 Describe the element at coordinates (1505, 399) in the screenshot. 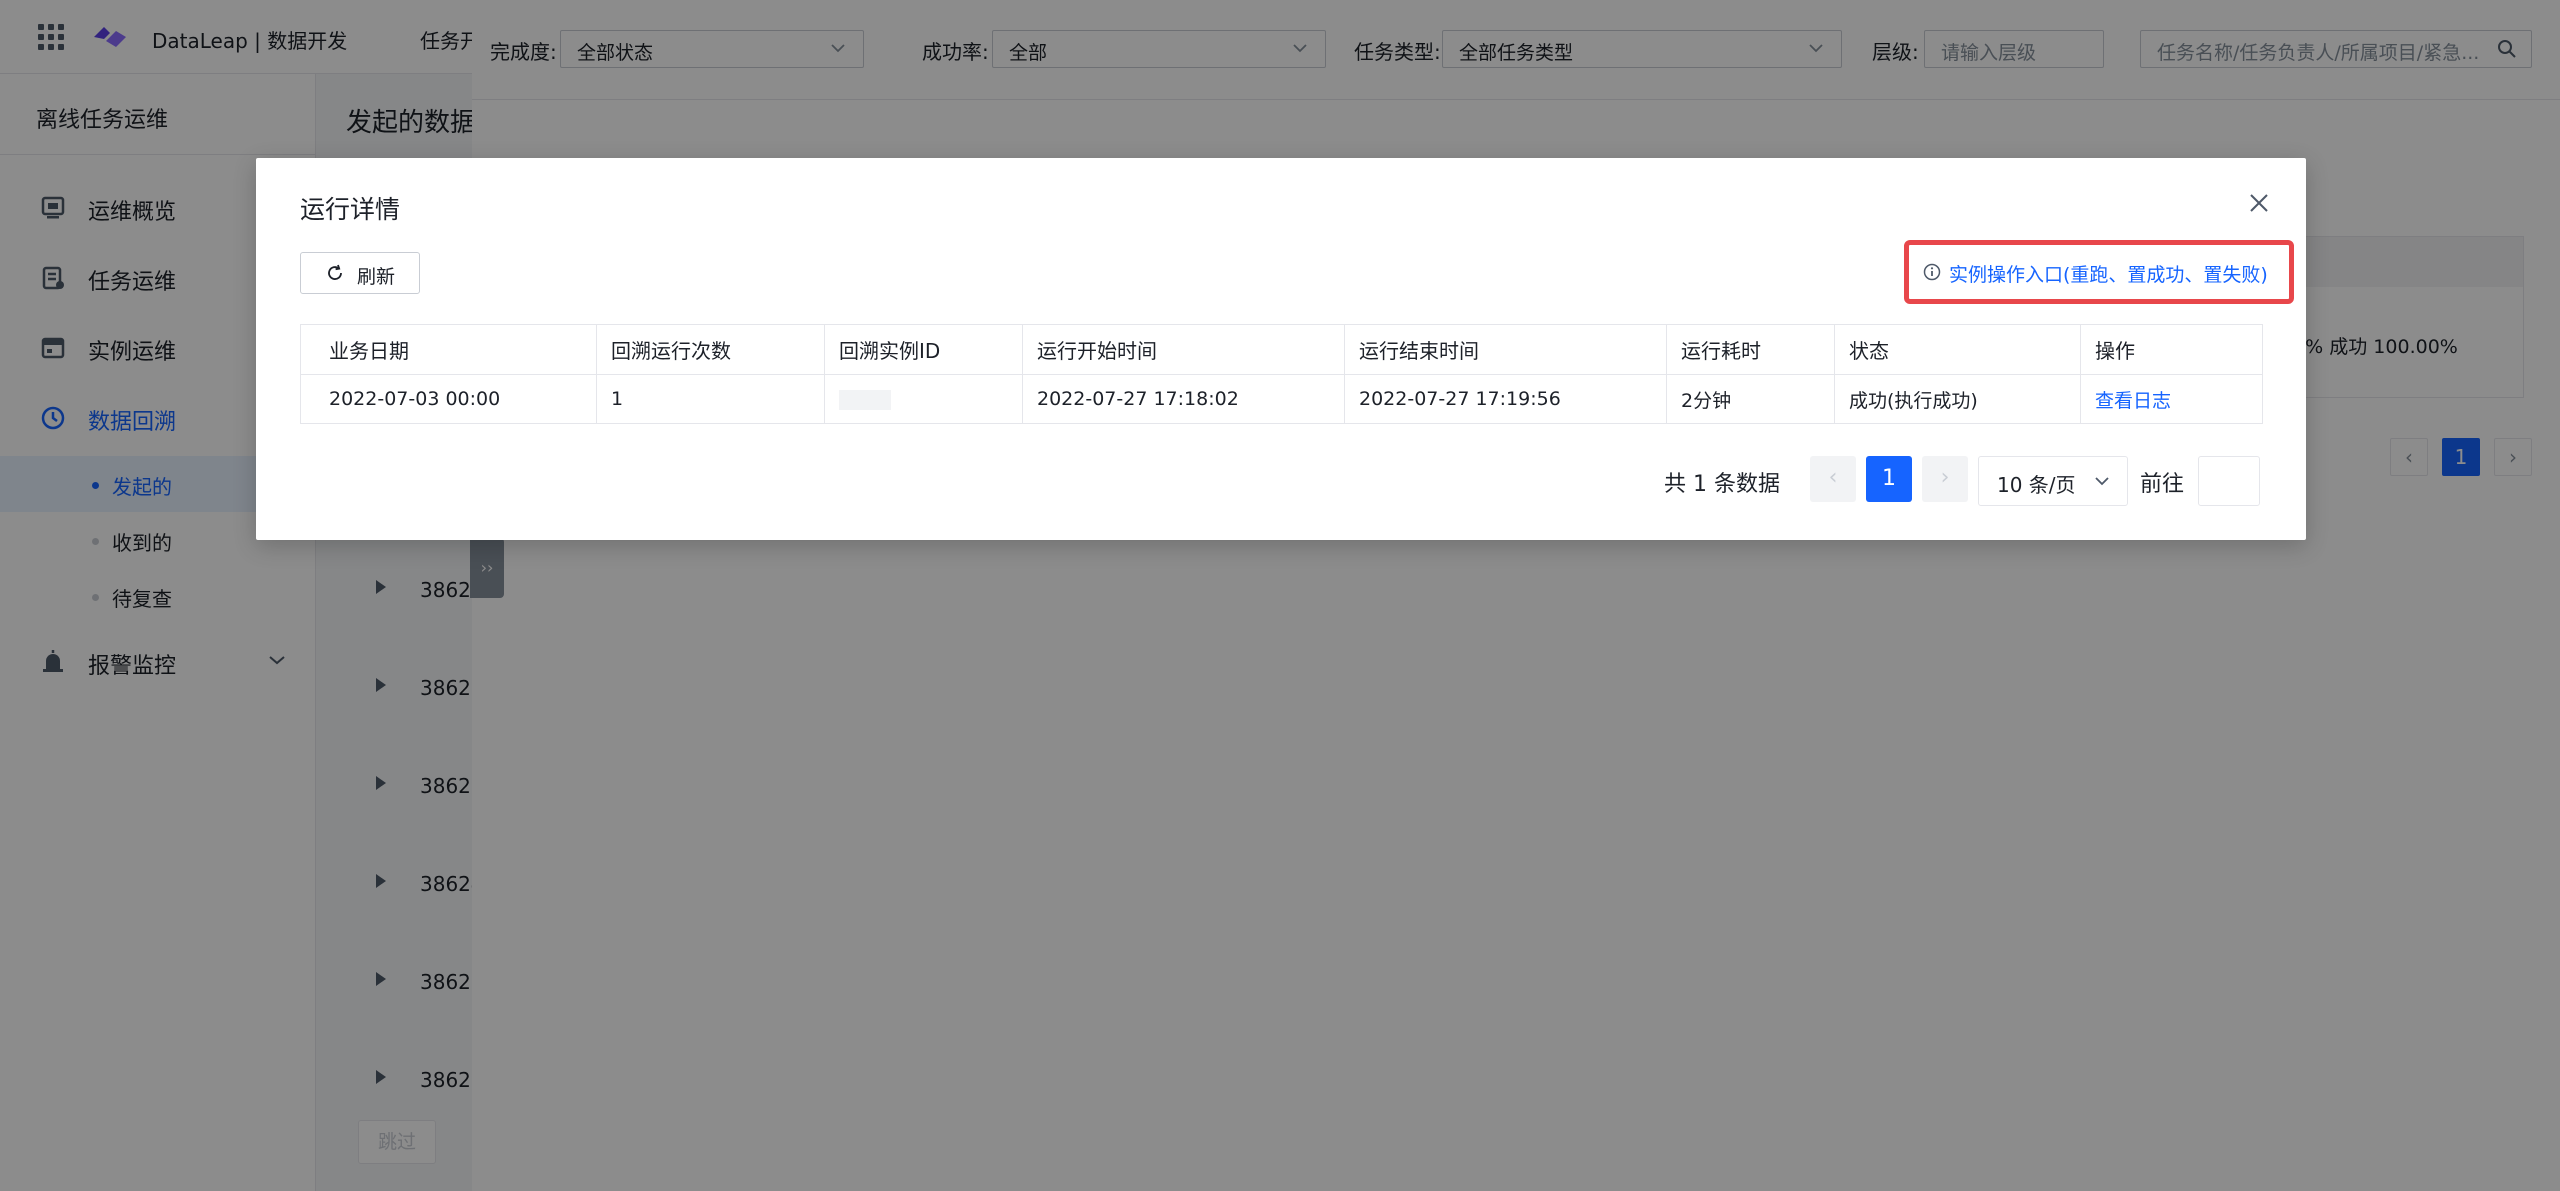

I see `end-time-cell: 2022-07-27 17:19:56` at that location.